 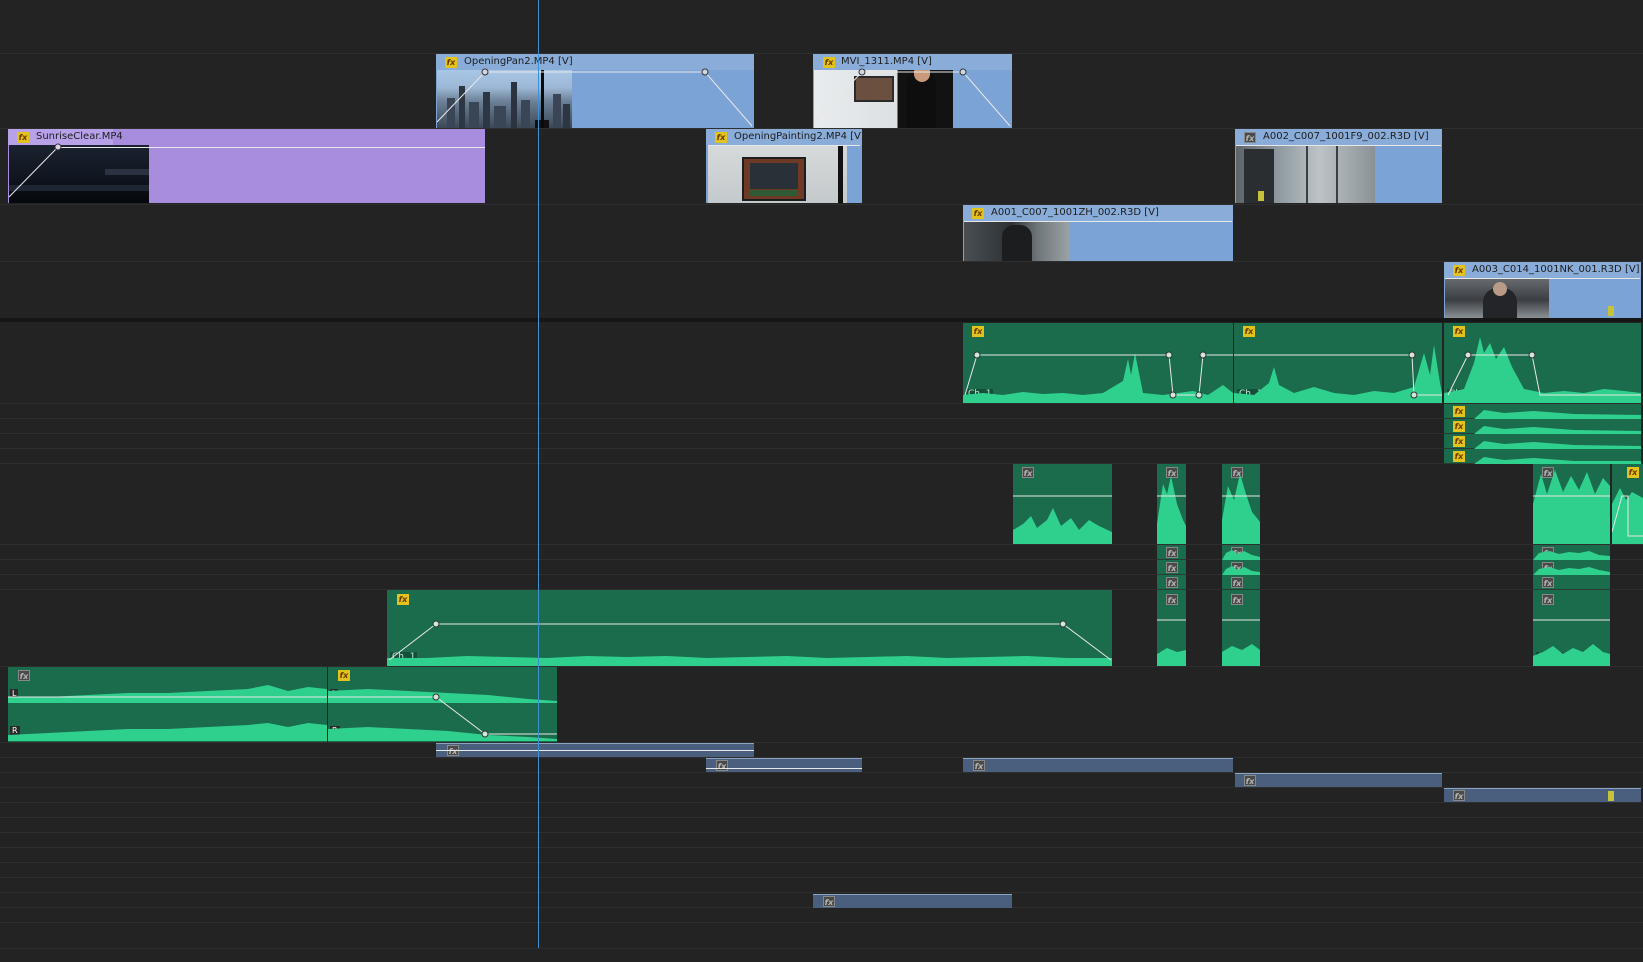 What do you see at coordinates (595, 91) in the screenshot?
I see `video-clip-openingpan2: fx OpeningPan2.MP4 [V]` at bounding box center [595, 91].